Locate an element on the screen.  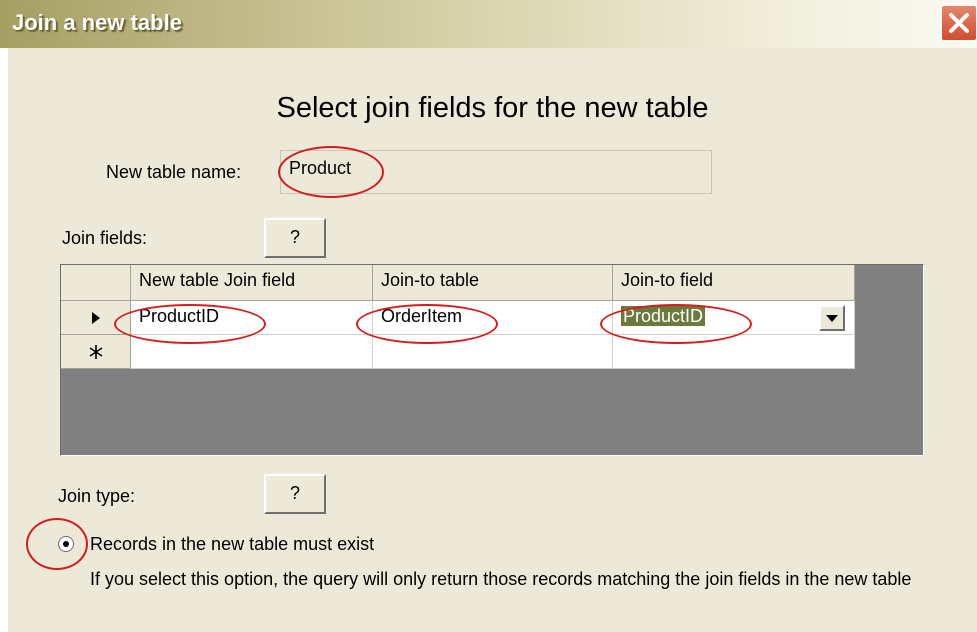
new-row-selector is located at coordinates (96, 352).